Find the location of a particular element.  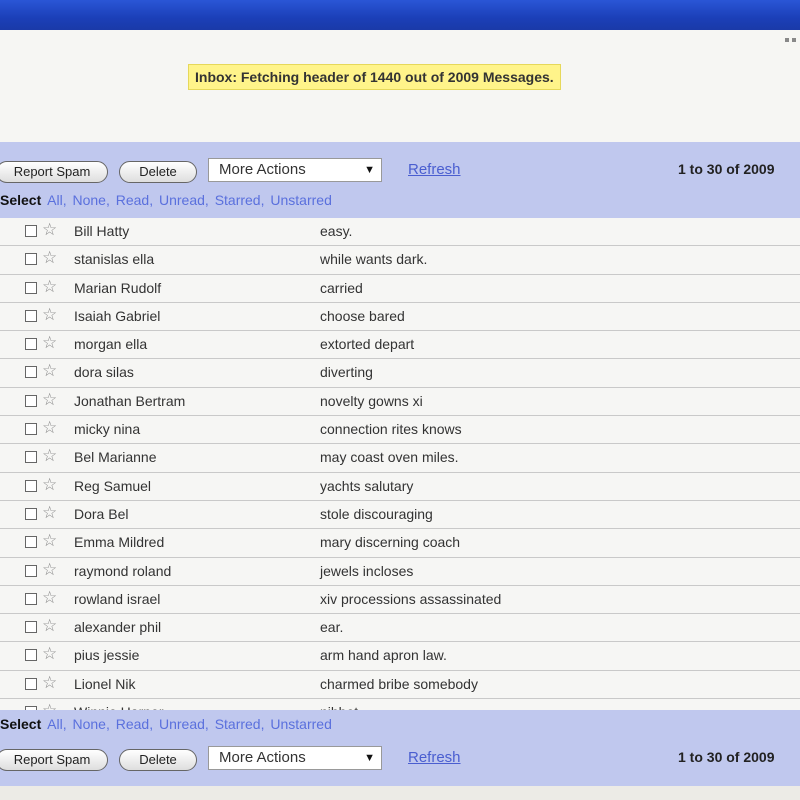

select-label: Select is located at coordinates (21, 200).